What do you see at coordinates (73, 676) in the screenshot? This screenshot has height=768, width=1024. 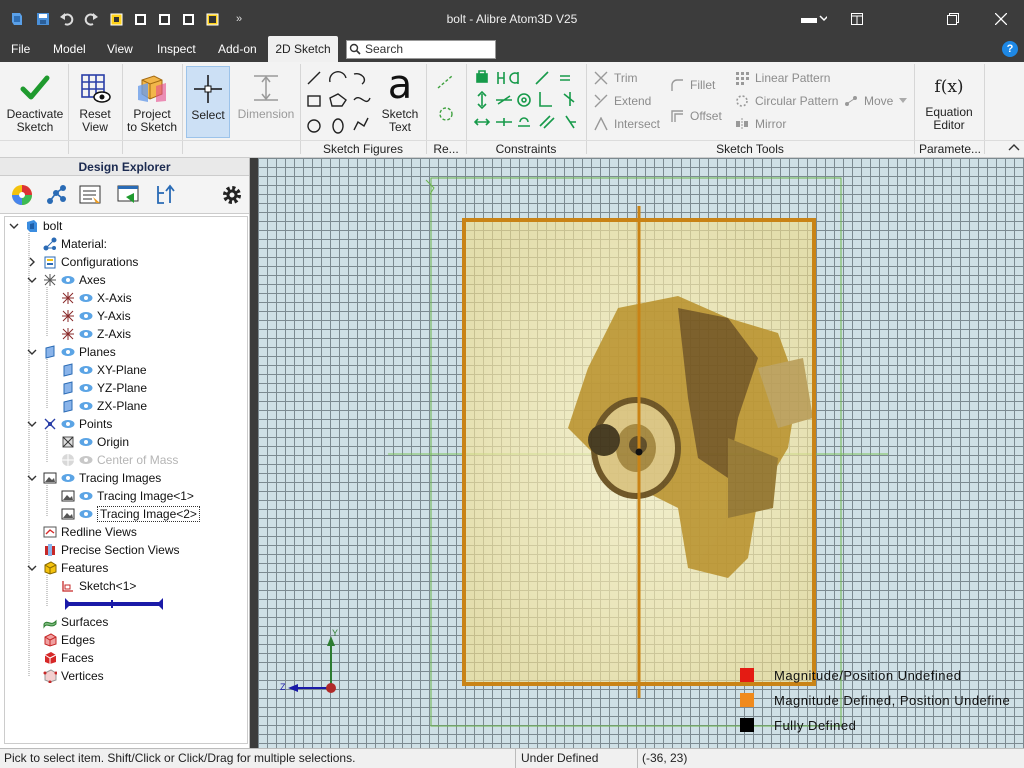 I see `tree-item-vertices: Vertices` at bounding box center [73, 676].